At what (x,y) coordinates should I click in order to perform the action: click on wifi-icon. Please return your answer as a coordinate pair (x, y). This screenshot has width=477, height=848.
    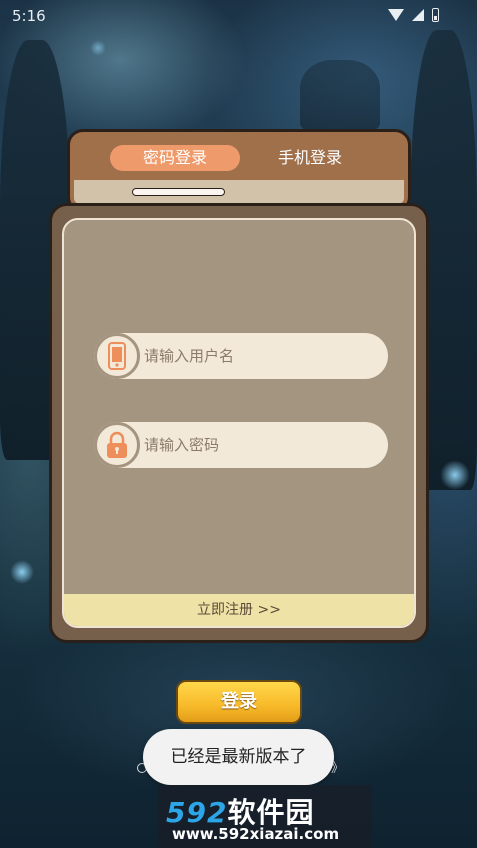
    Looking at the image, I should click on (396, 15).